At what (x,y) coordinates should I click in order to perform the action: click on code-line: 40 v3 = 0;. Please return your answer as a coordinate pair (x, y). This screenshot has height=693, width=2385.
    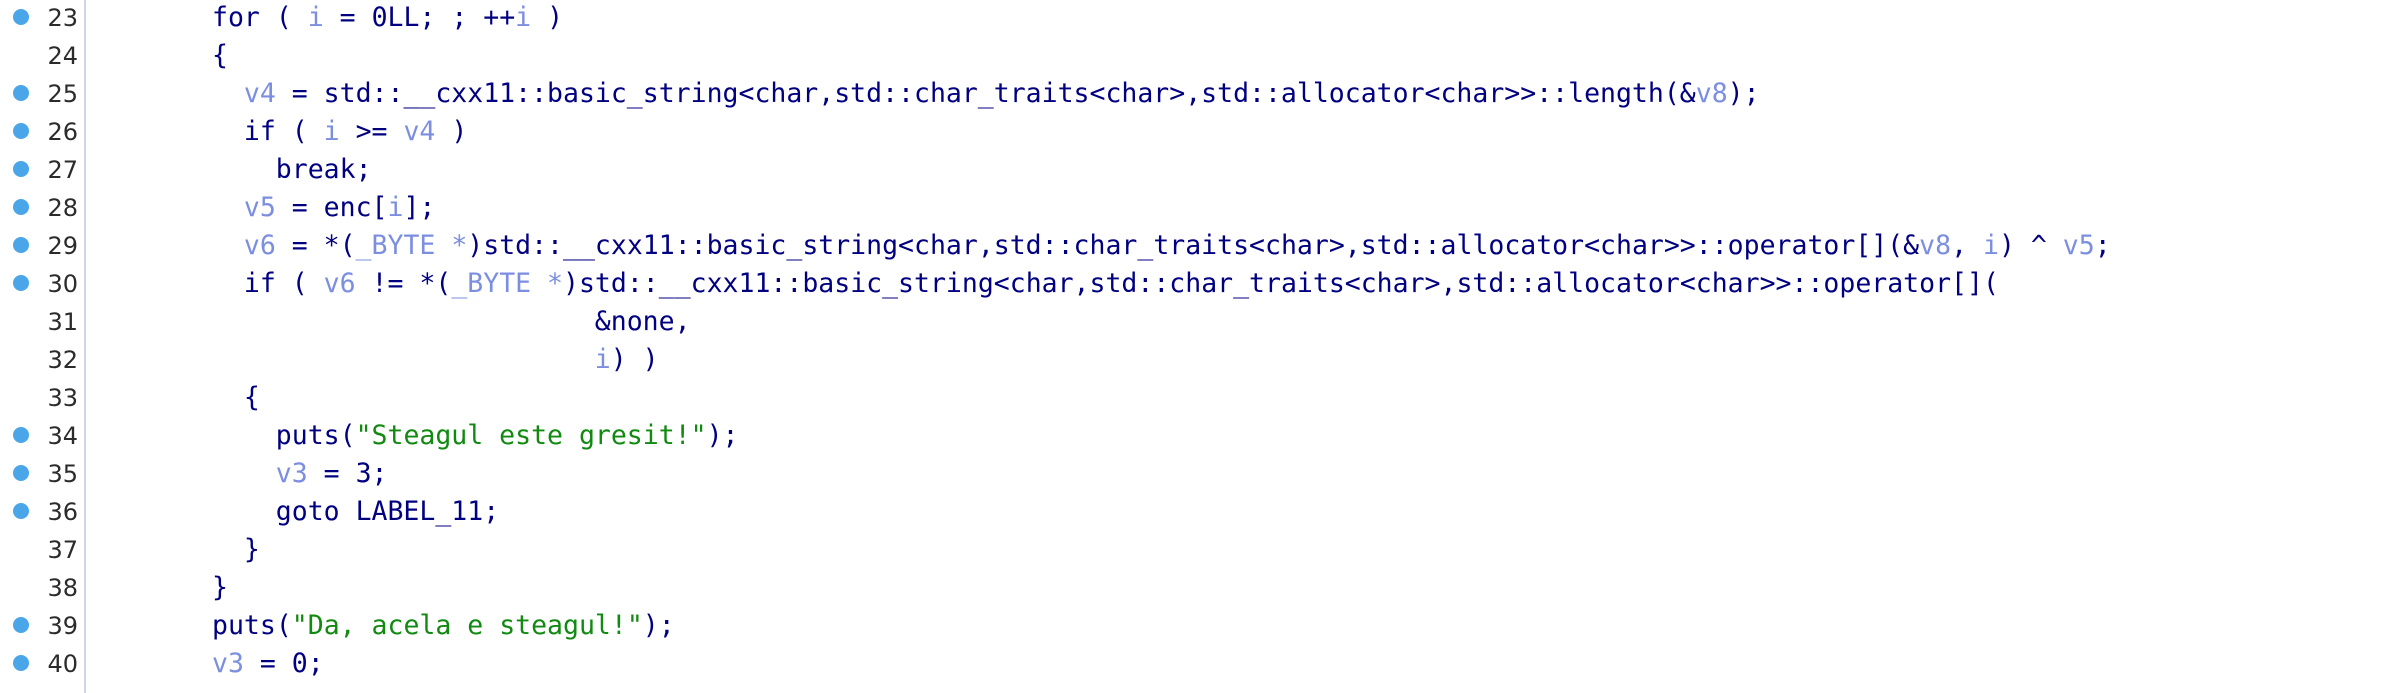
    Looking at the image, I should click on (1192, 665).